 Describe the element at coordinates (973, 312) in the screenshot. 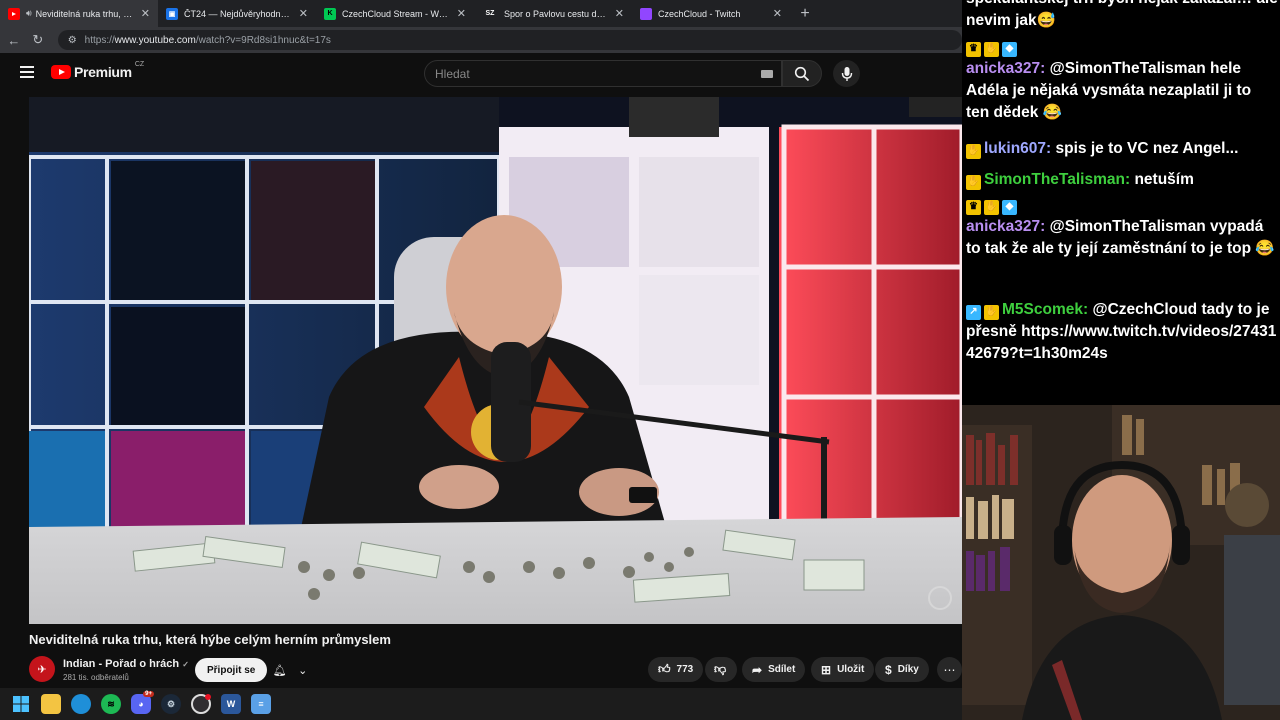

I see `arrow-badge-icon: ↗` at that location.